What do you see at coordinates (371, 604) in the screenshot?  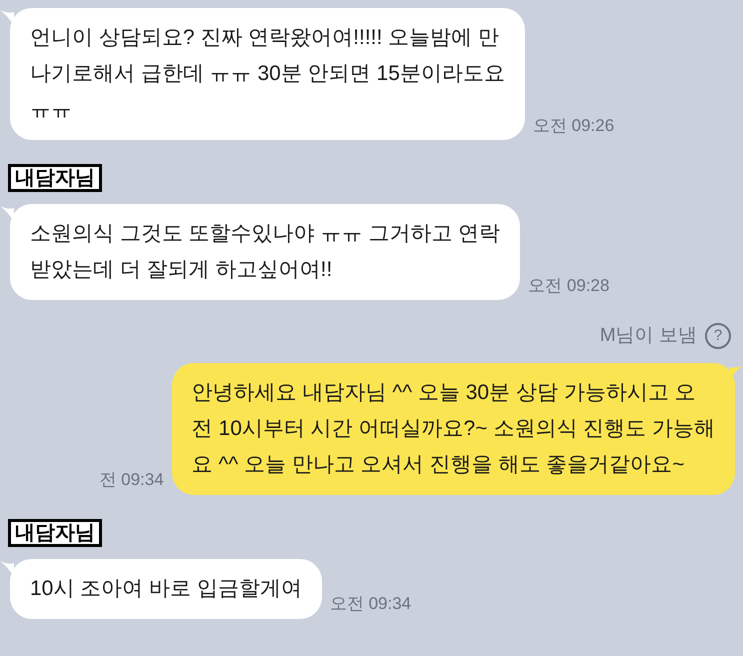 I see `message-time: 오전 09:34` at bounding box center [371, 604].